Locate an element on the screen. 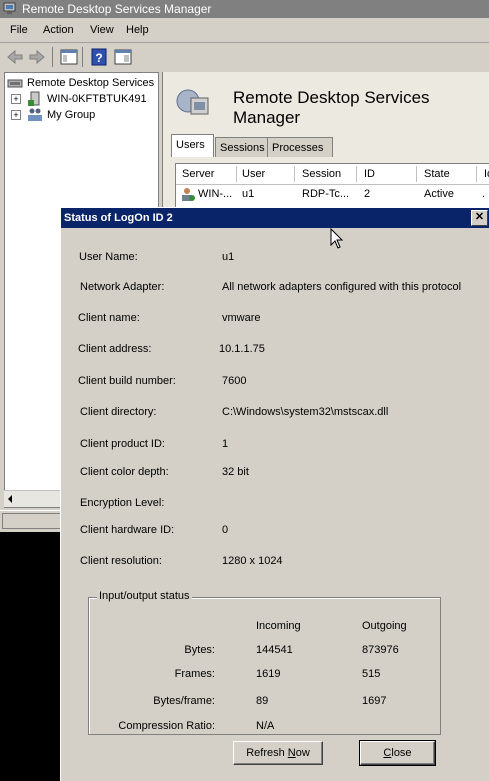 Image resolution: width=489 pixels, height=781 pixels. user-icon is located at coordinates (188, 194).